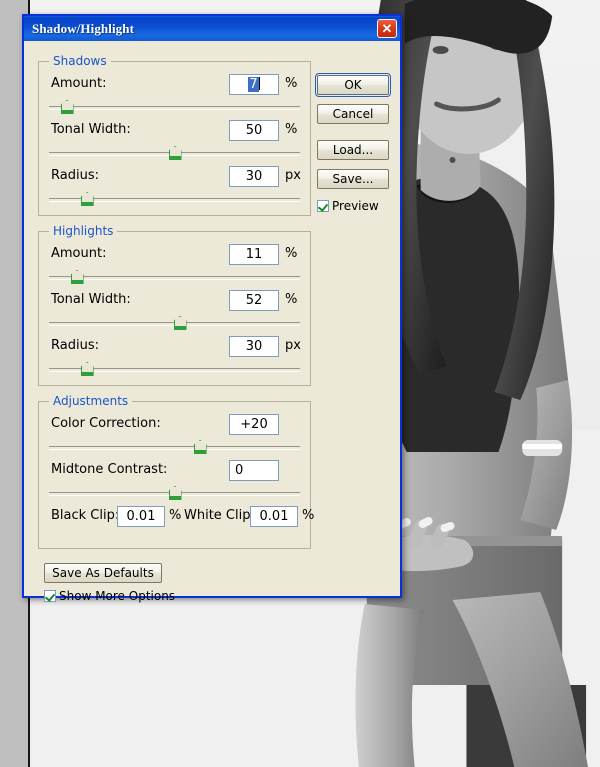 The height and width of the screenshot is (767, 600). I want to click on show-more-options-checkbox: Show More Options, so click(109, 596).